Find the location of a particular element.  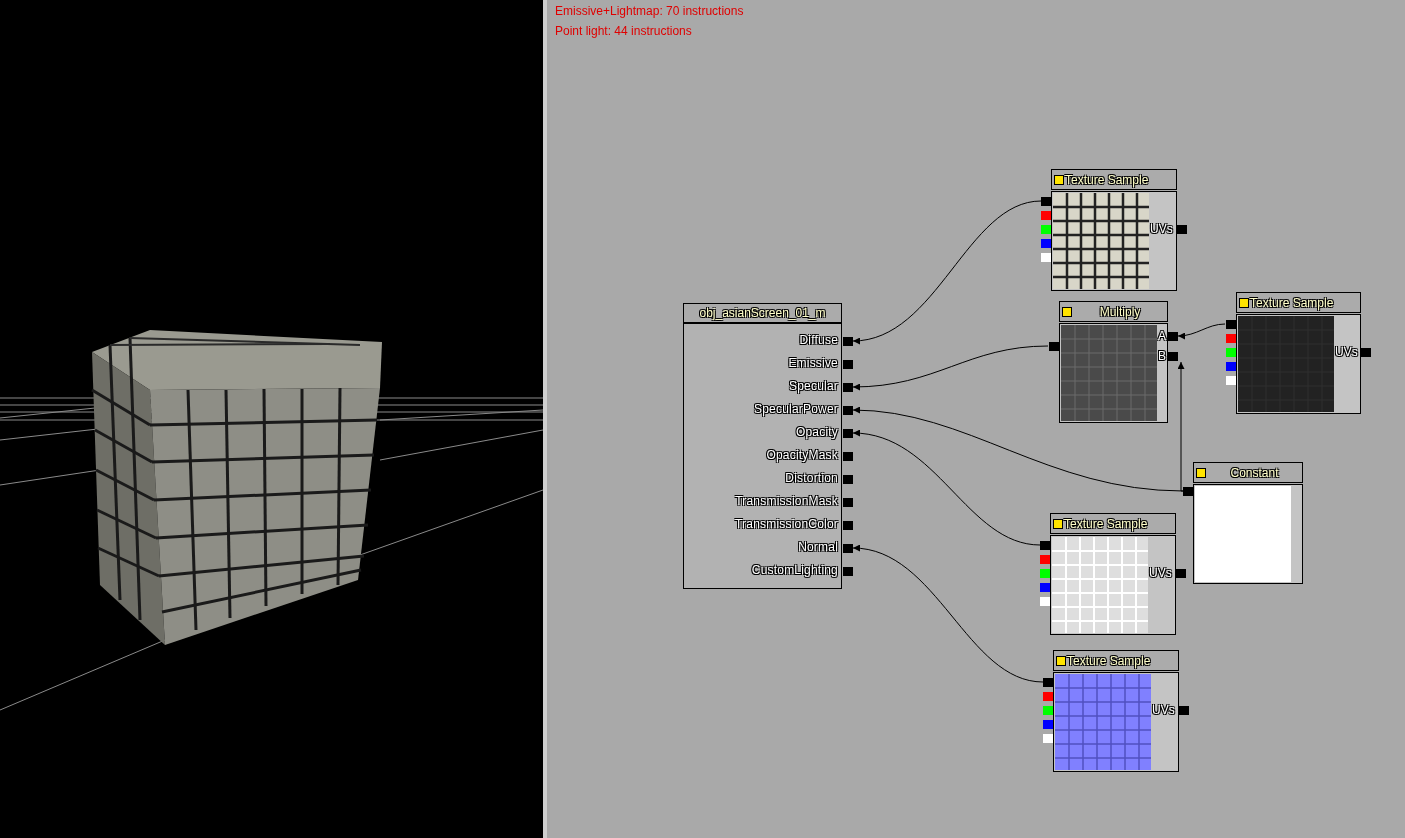

shader-stats-text: Point light: 44 instructions is located at coordinates (624, 31).